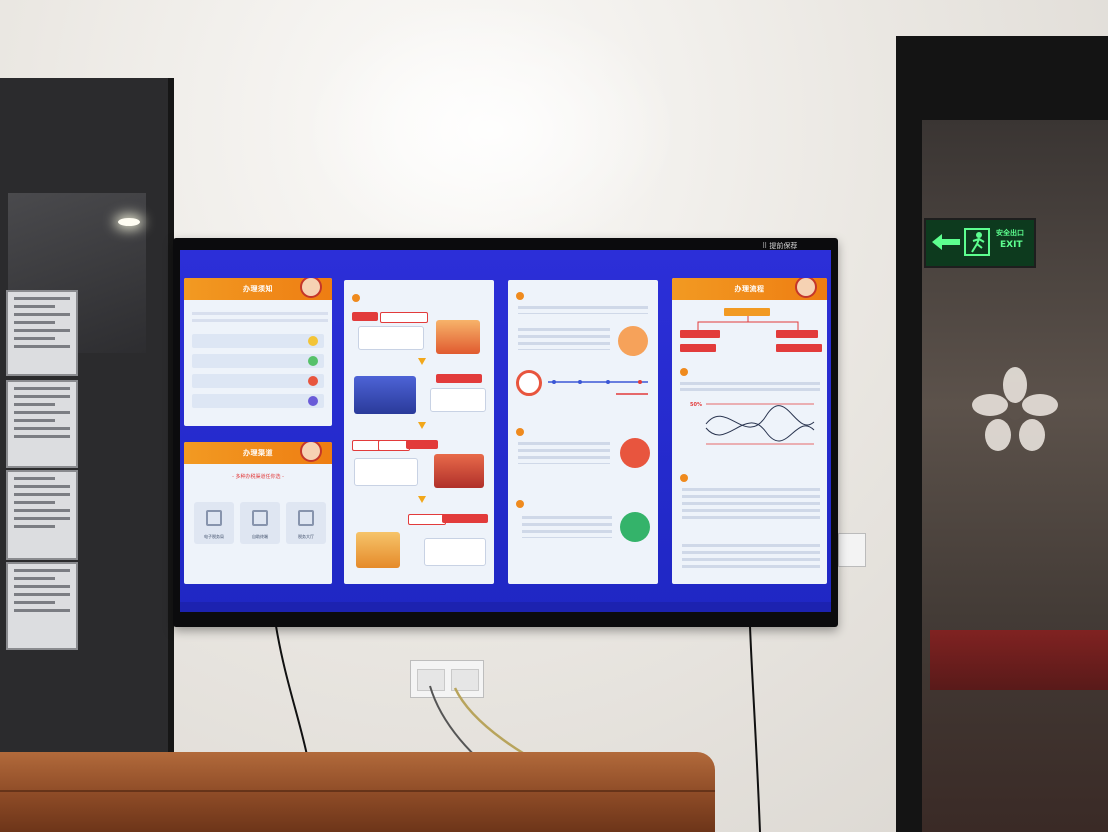 The width and height of the screenshot is (1108, 832). Describe the element at coordinates (386, 472) in the screenshot. I see `step-3-bubble` at that location.